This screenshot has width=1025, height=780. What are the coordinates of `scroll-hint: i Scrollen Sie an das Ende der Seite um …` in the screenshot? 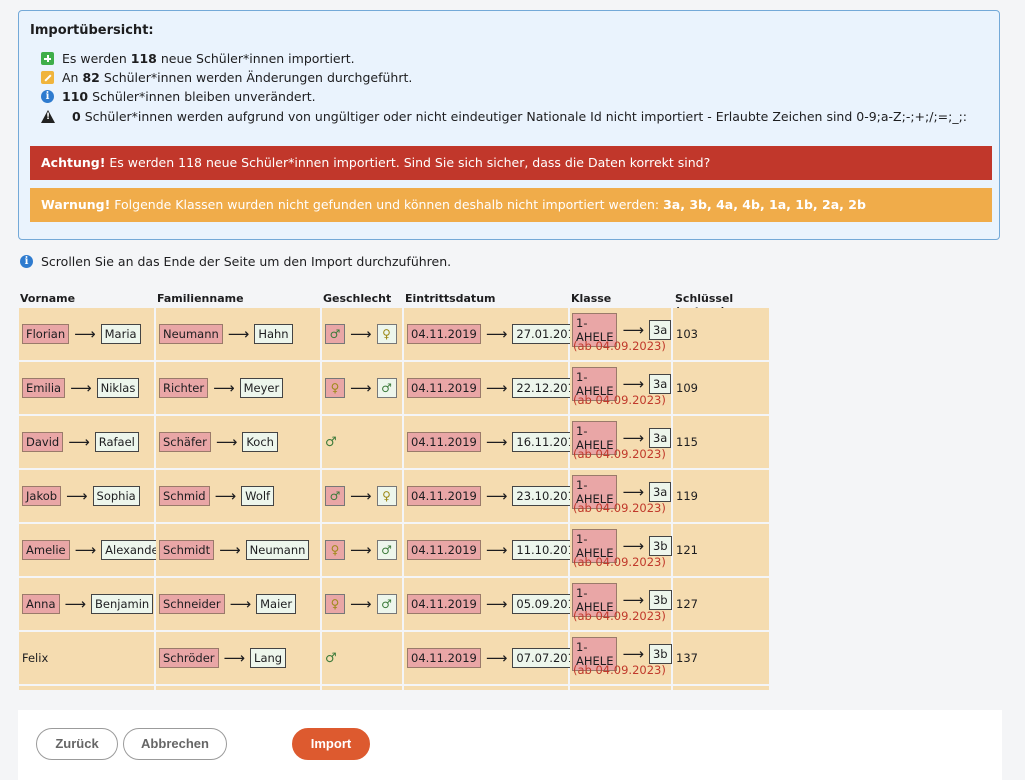 It's located at (235, 261).